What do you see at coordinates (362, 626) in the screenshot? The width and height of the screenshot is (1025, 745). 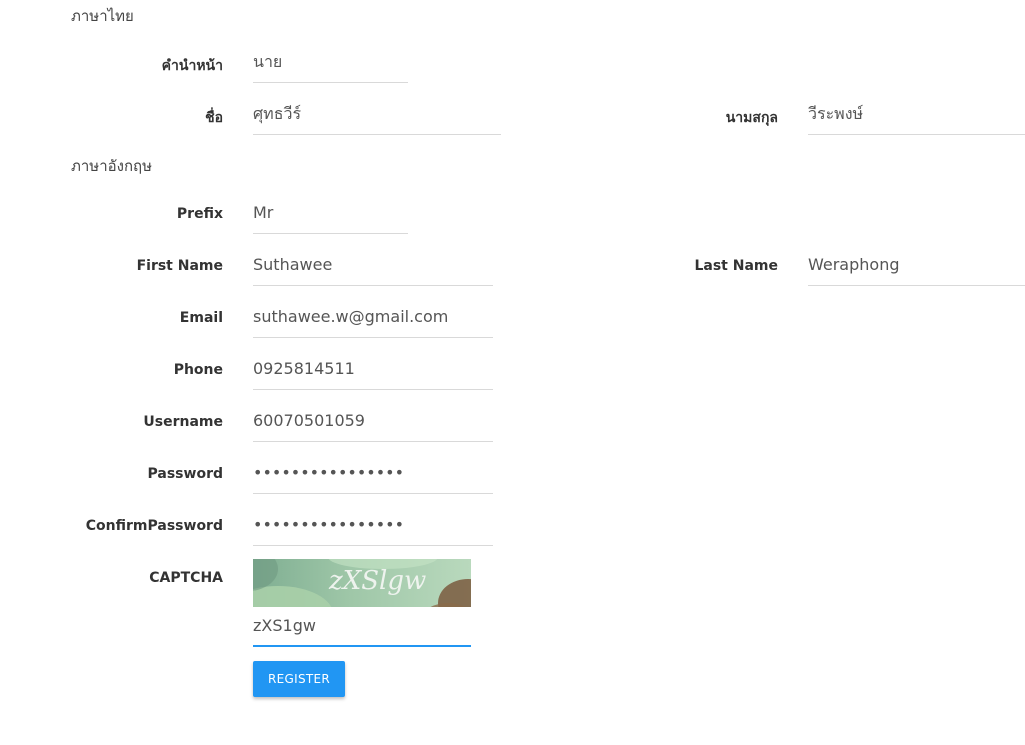 I see `captcha-input` at bounding box center [362, 626].